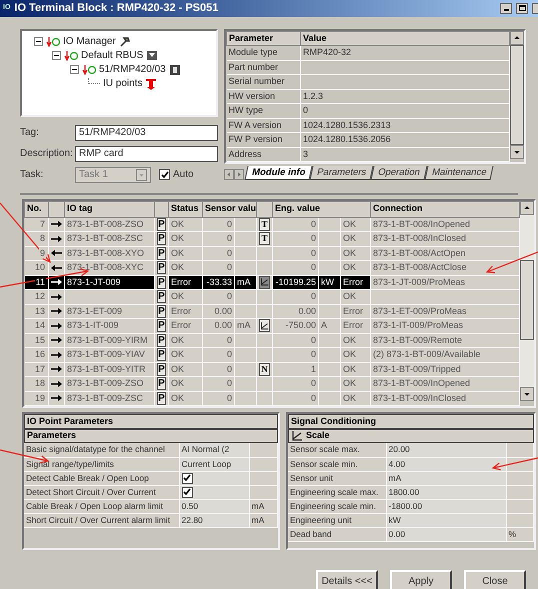 This screenshot has height=589, width=538. I want to click on status-arrow-icon, so click(71, 55).